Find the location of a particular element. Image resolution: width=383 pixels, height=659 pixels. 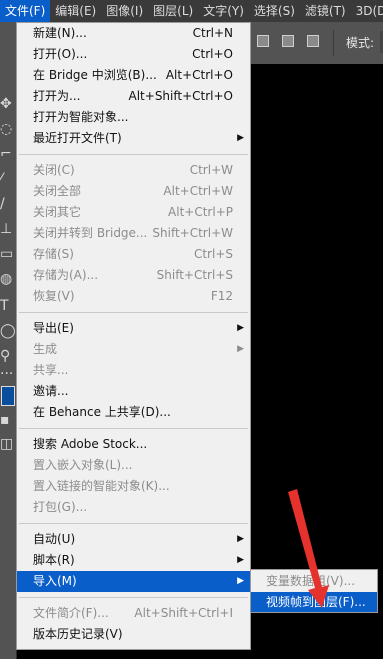

selection-add-icon is located at coordinates (288, 41).